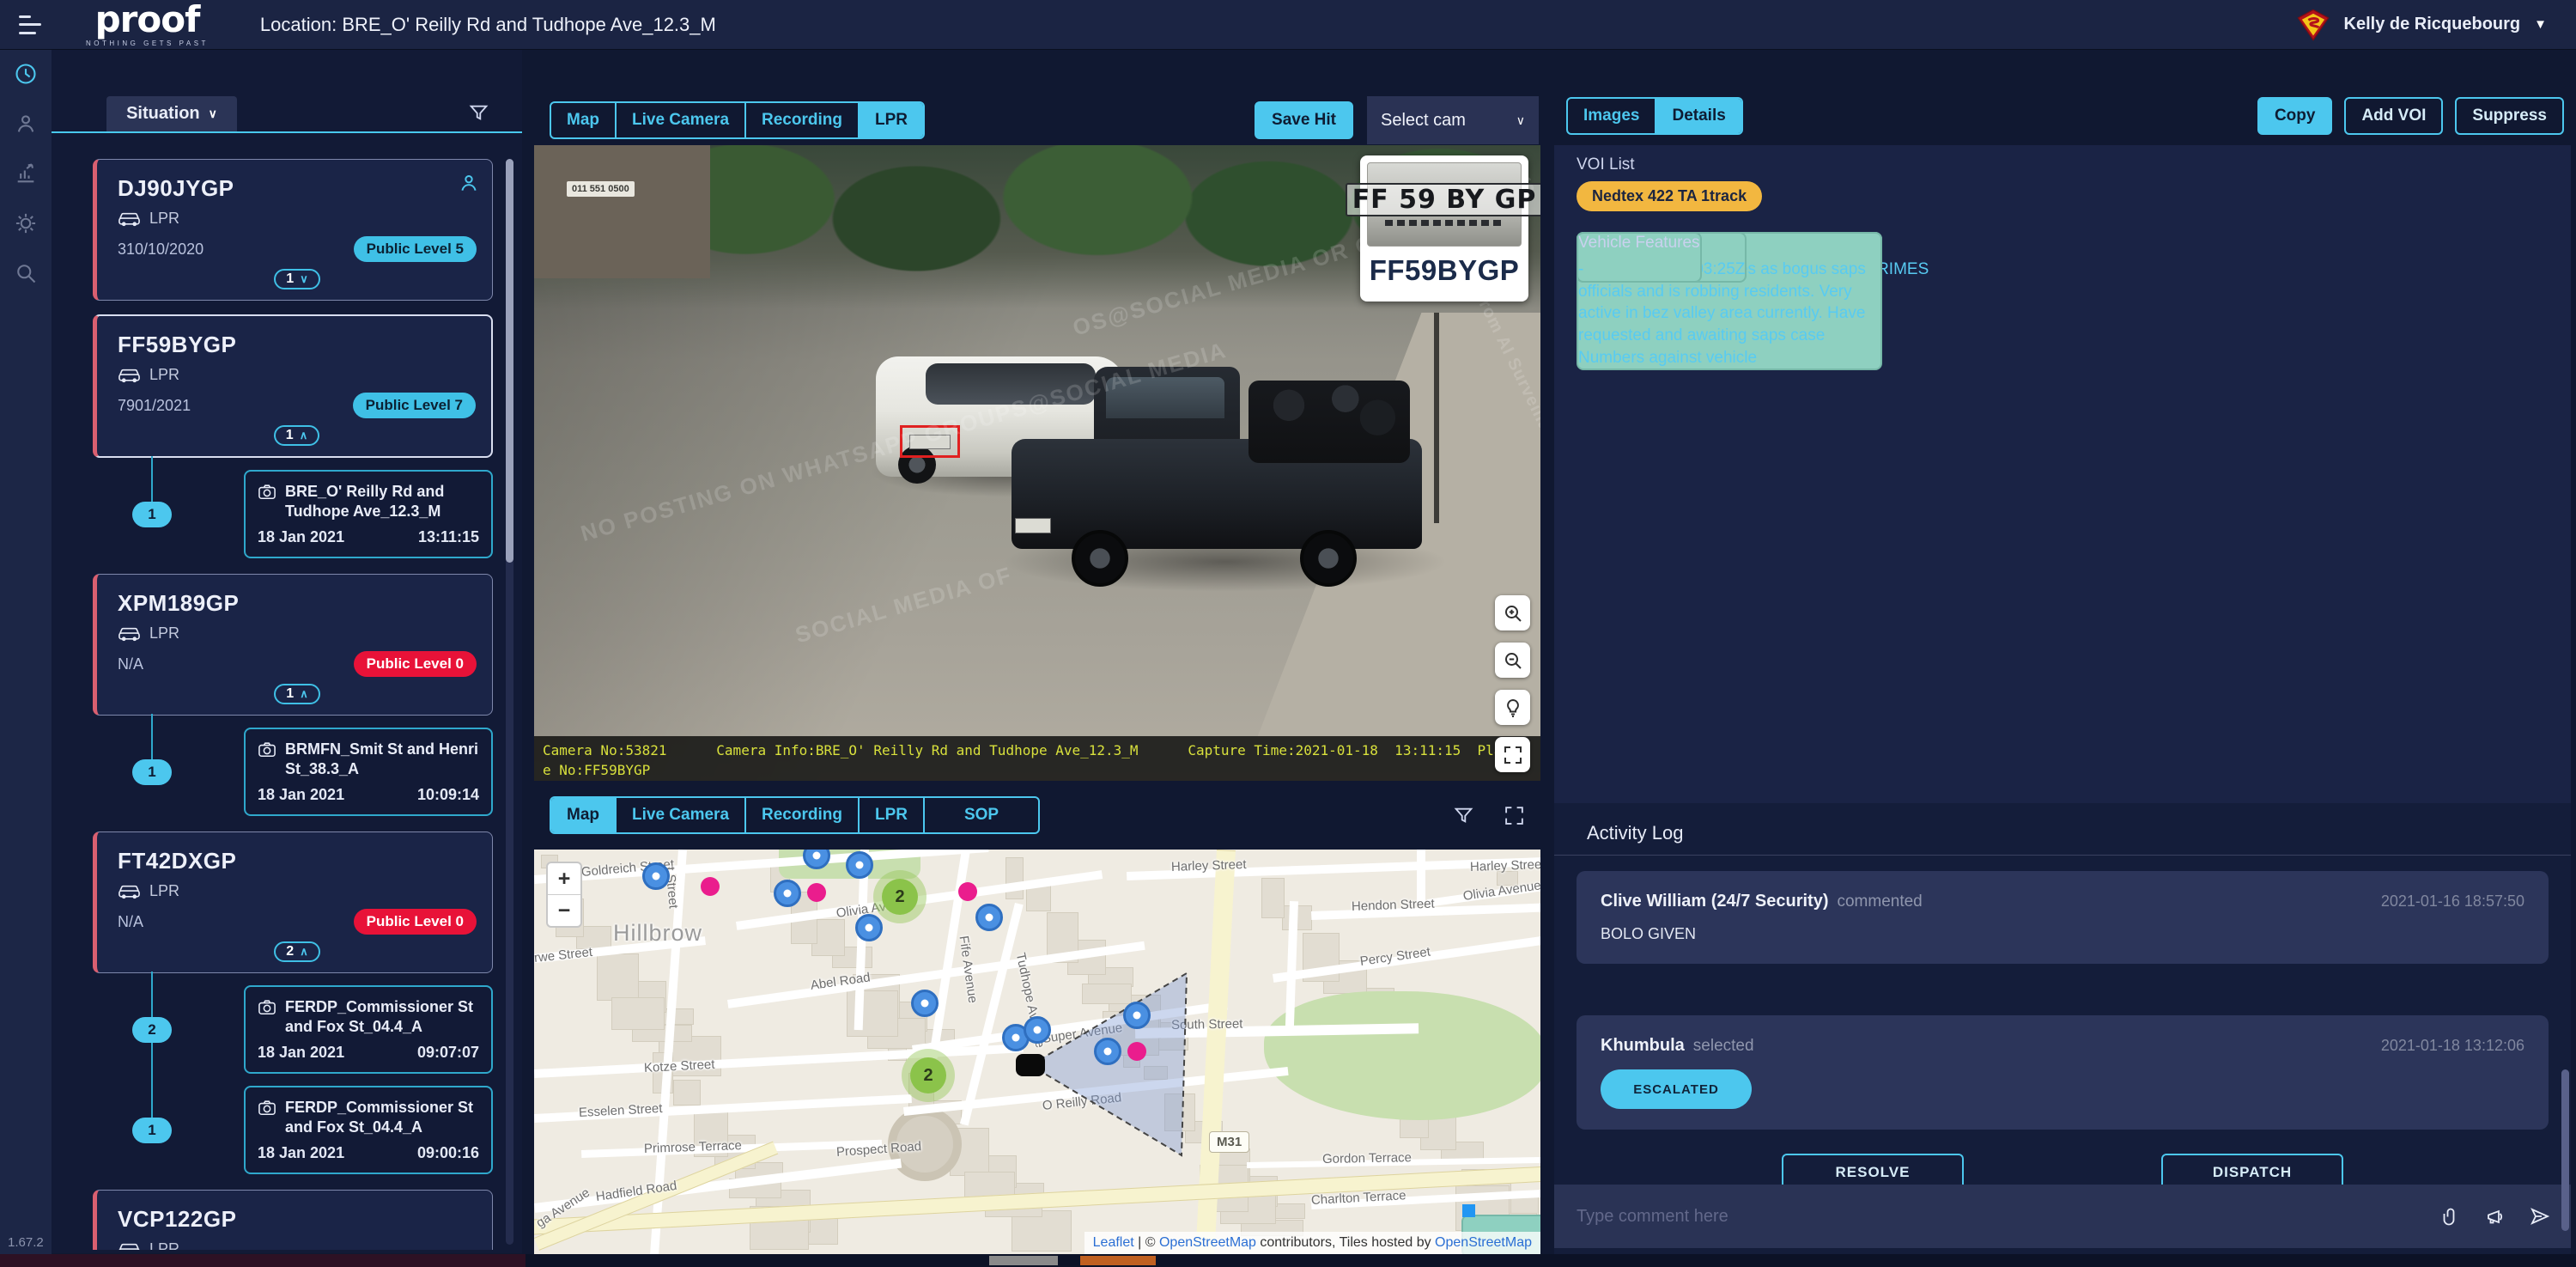 This screenshot has height=1267, width=2576. I want to click on user-menu: Kelly de Ricquebourg ▼, so click(2421, 25).